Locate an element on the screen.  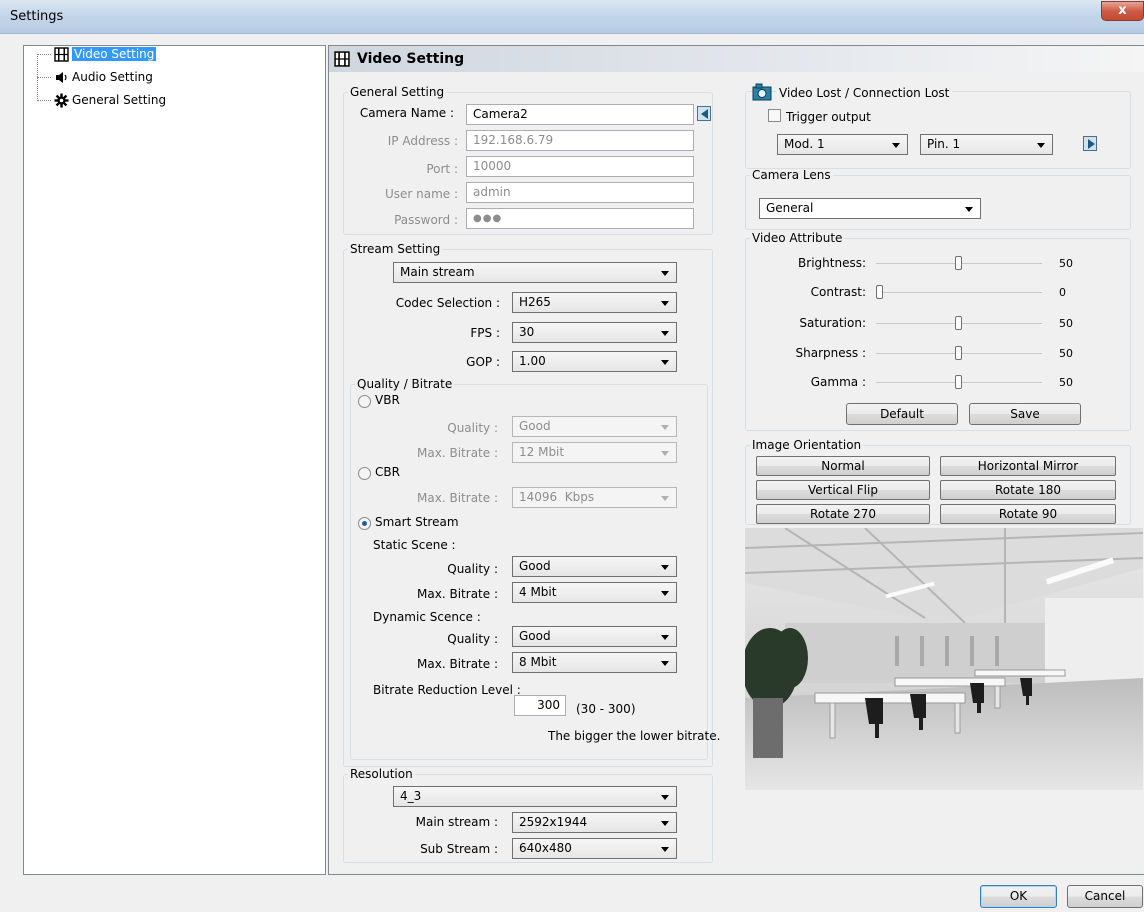
static-max-bitrate-select: 4 Mbit is located at coordinates (594, 592).